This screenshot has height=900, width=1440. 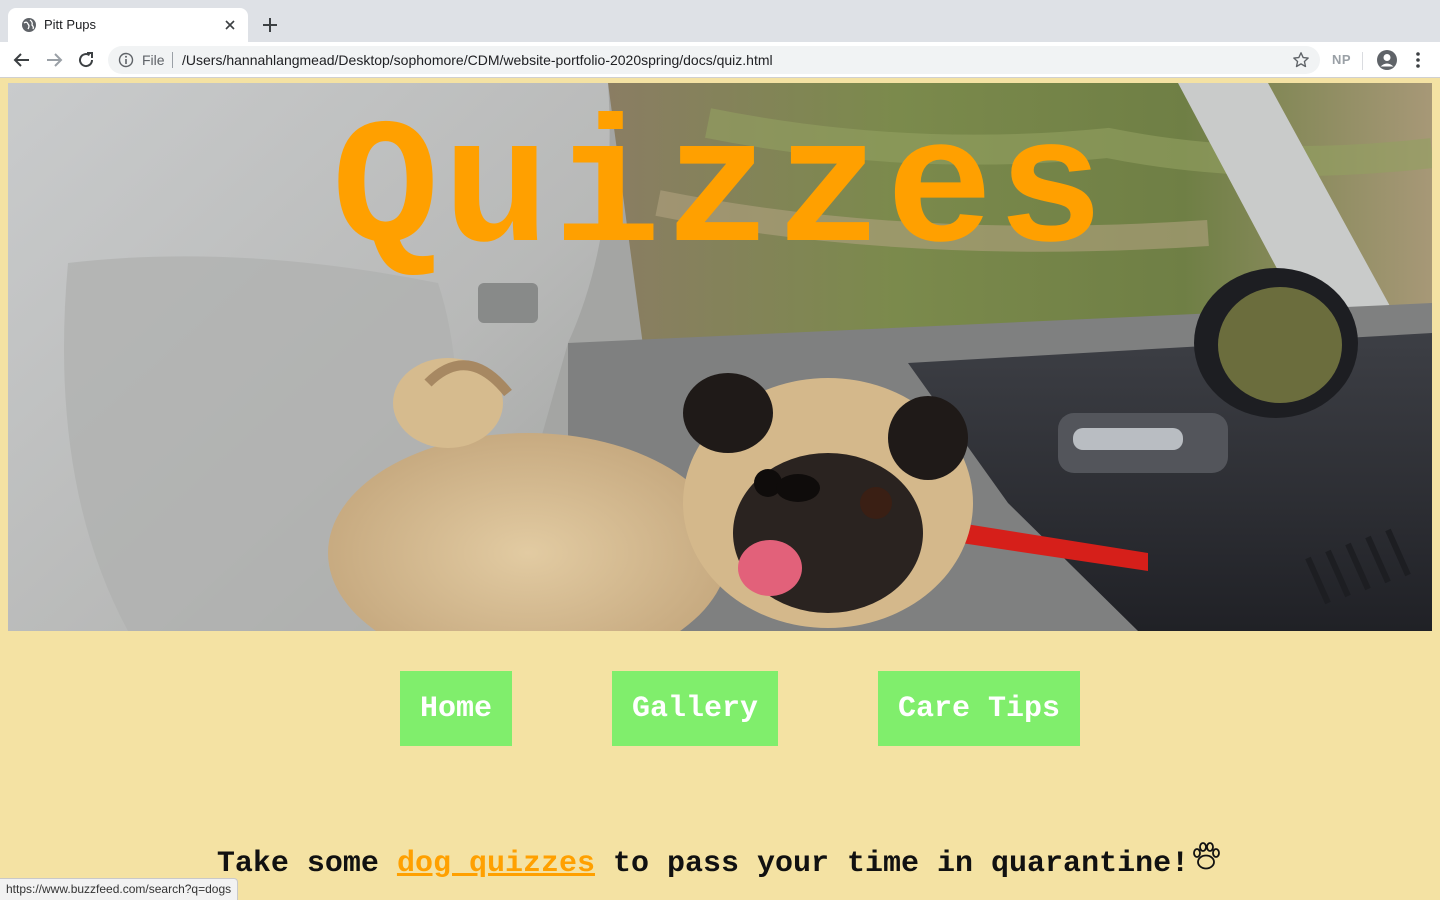 What do you see at coordinates (1418, 60) in the screenshot?
I see `kebab-menu-icon` at bounding box center [1418, 60].